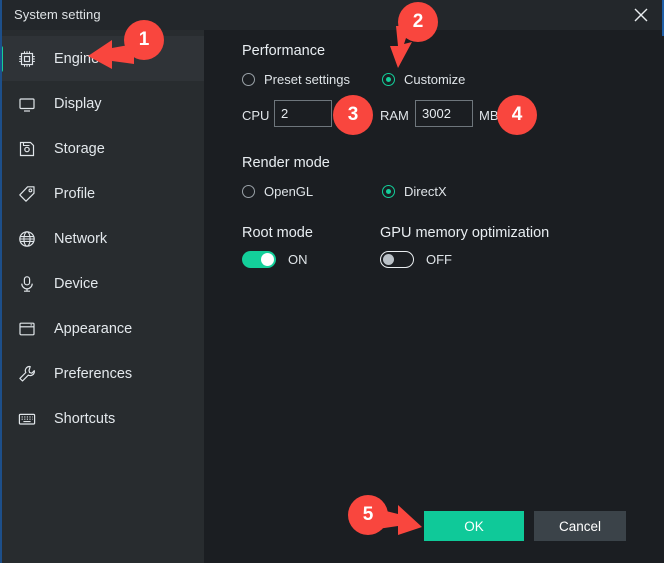 The width and height of the screenshot is (664, 563). I want to click on gpu-memory-state: OFF, so click(439, 259).